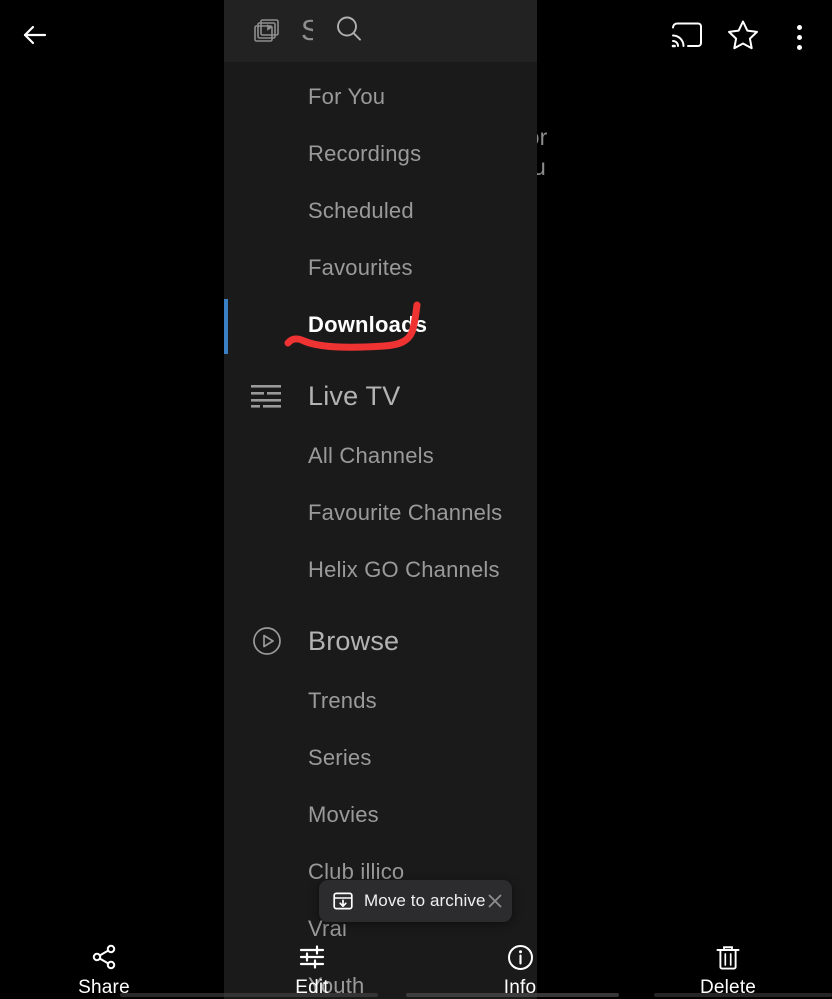 This screenshot has height=999, width=832. I want to click on nav-item-scheduled: Scheduled, so click(380, 210).